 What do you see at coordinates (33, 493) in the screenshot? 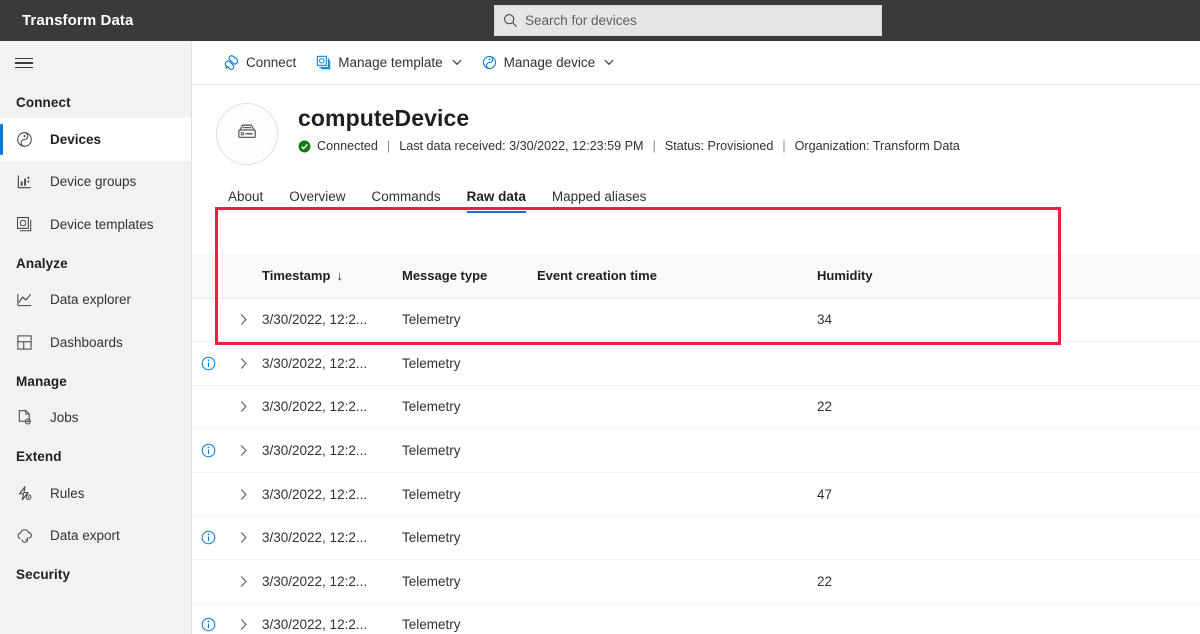
I see `rules-icon` at bounding box center [33, 493].